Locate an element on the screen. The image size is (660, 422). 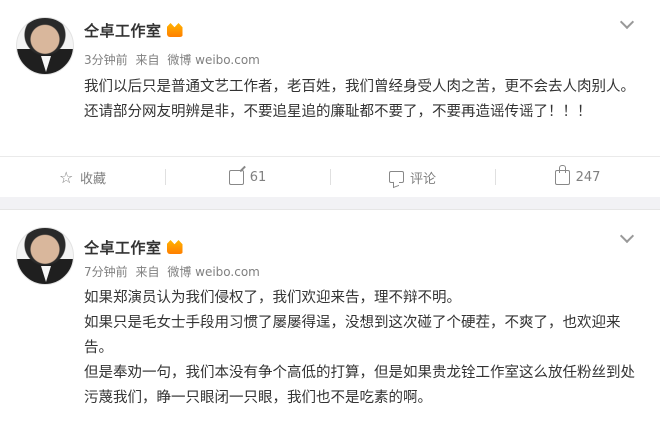
post-meta: 7分钟前 来自 微博 weibo.com is located at coordinates (174, 271).